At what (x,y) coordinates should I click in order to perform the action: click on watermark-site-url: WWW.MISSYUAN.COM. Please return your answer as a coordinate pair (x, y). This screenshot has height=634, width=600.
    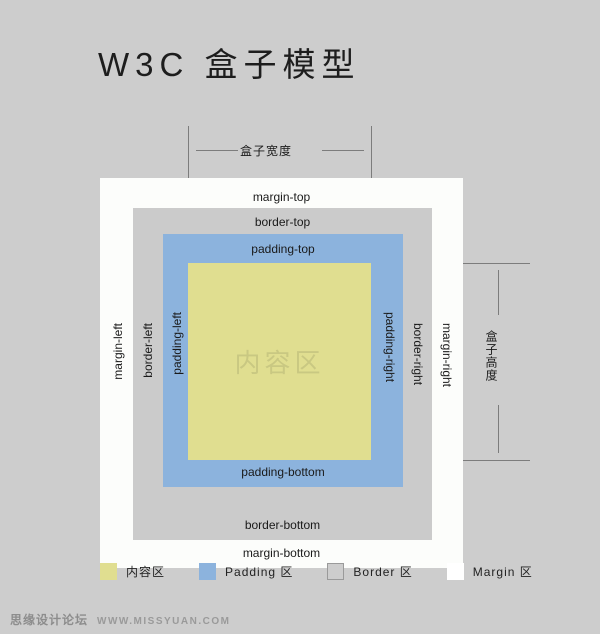
    Looking at the image, I should click on (164, 621).